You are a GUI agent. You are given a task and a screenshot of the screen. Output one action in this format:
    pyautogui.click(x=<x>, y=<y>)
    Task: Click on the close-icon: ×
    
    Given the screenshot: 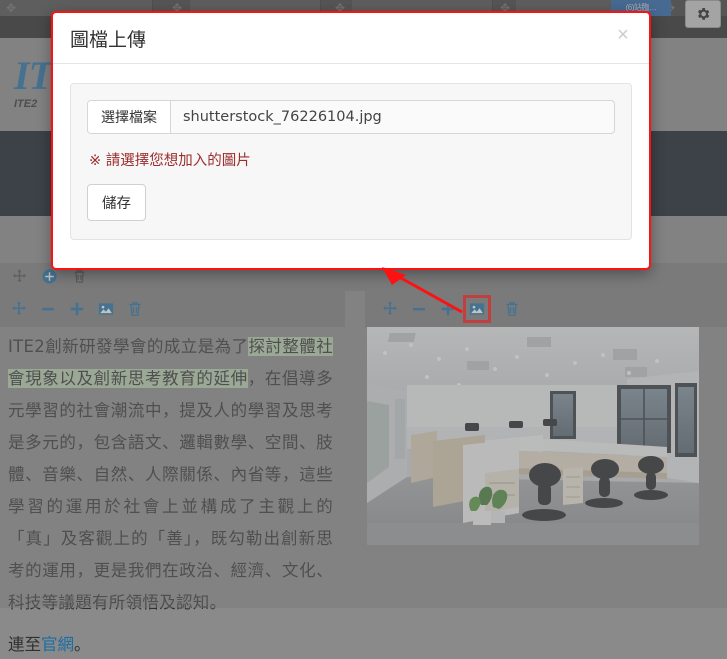 What is the action you would take?
    pyautogui.click(x=623, y=35)
    